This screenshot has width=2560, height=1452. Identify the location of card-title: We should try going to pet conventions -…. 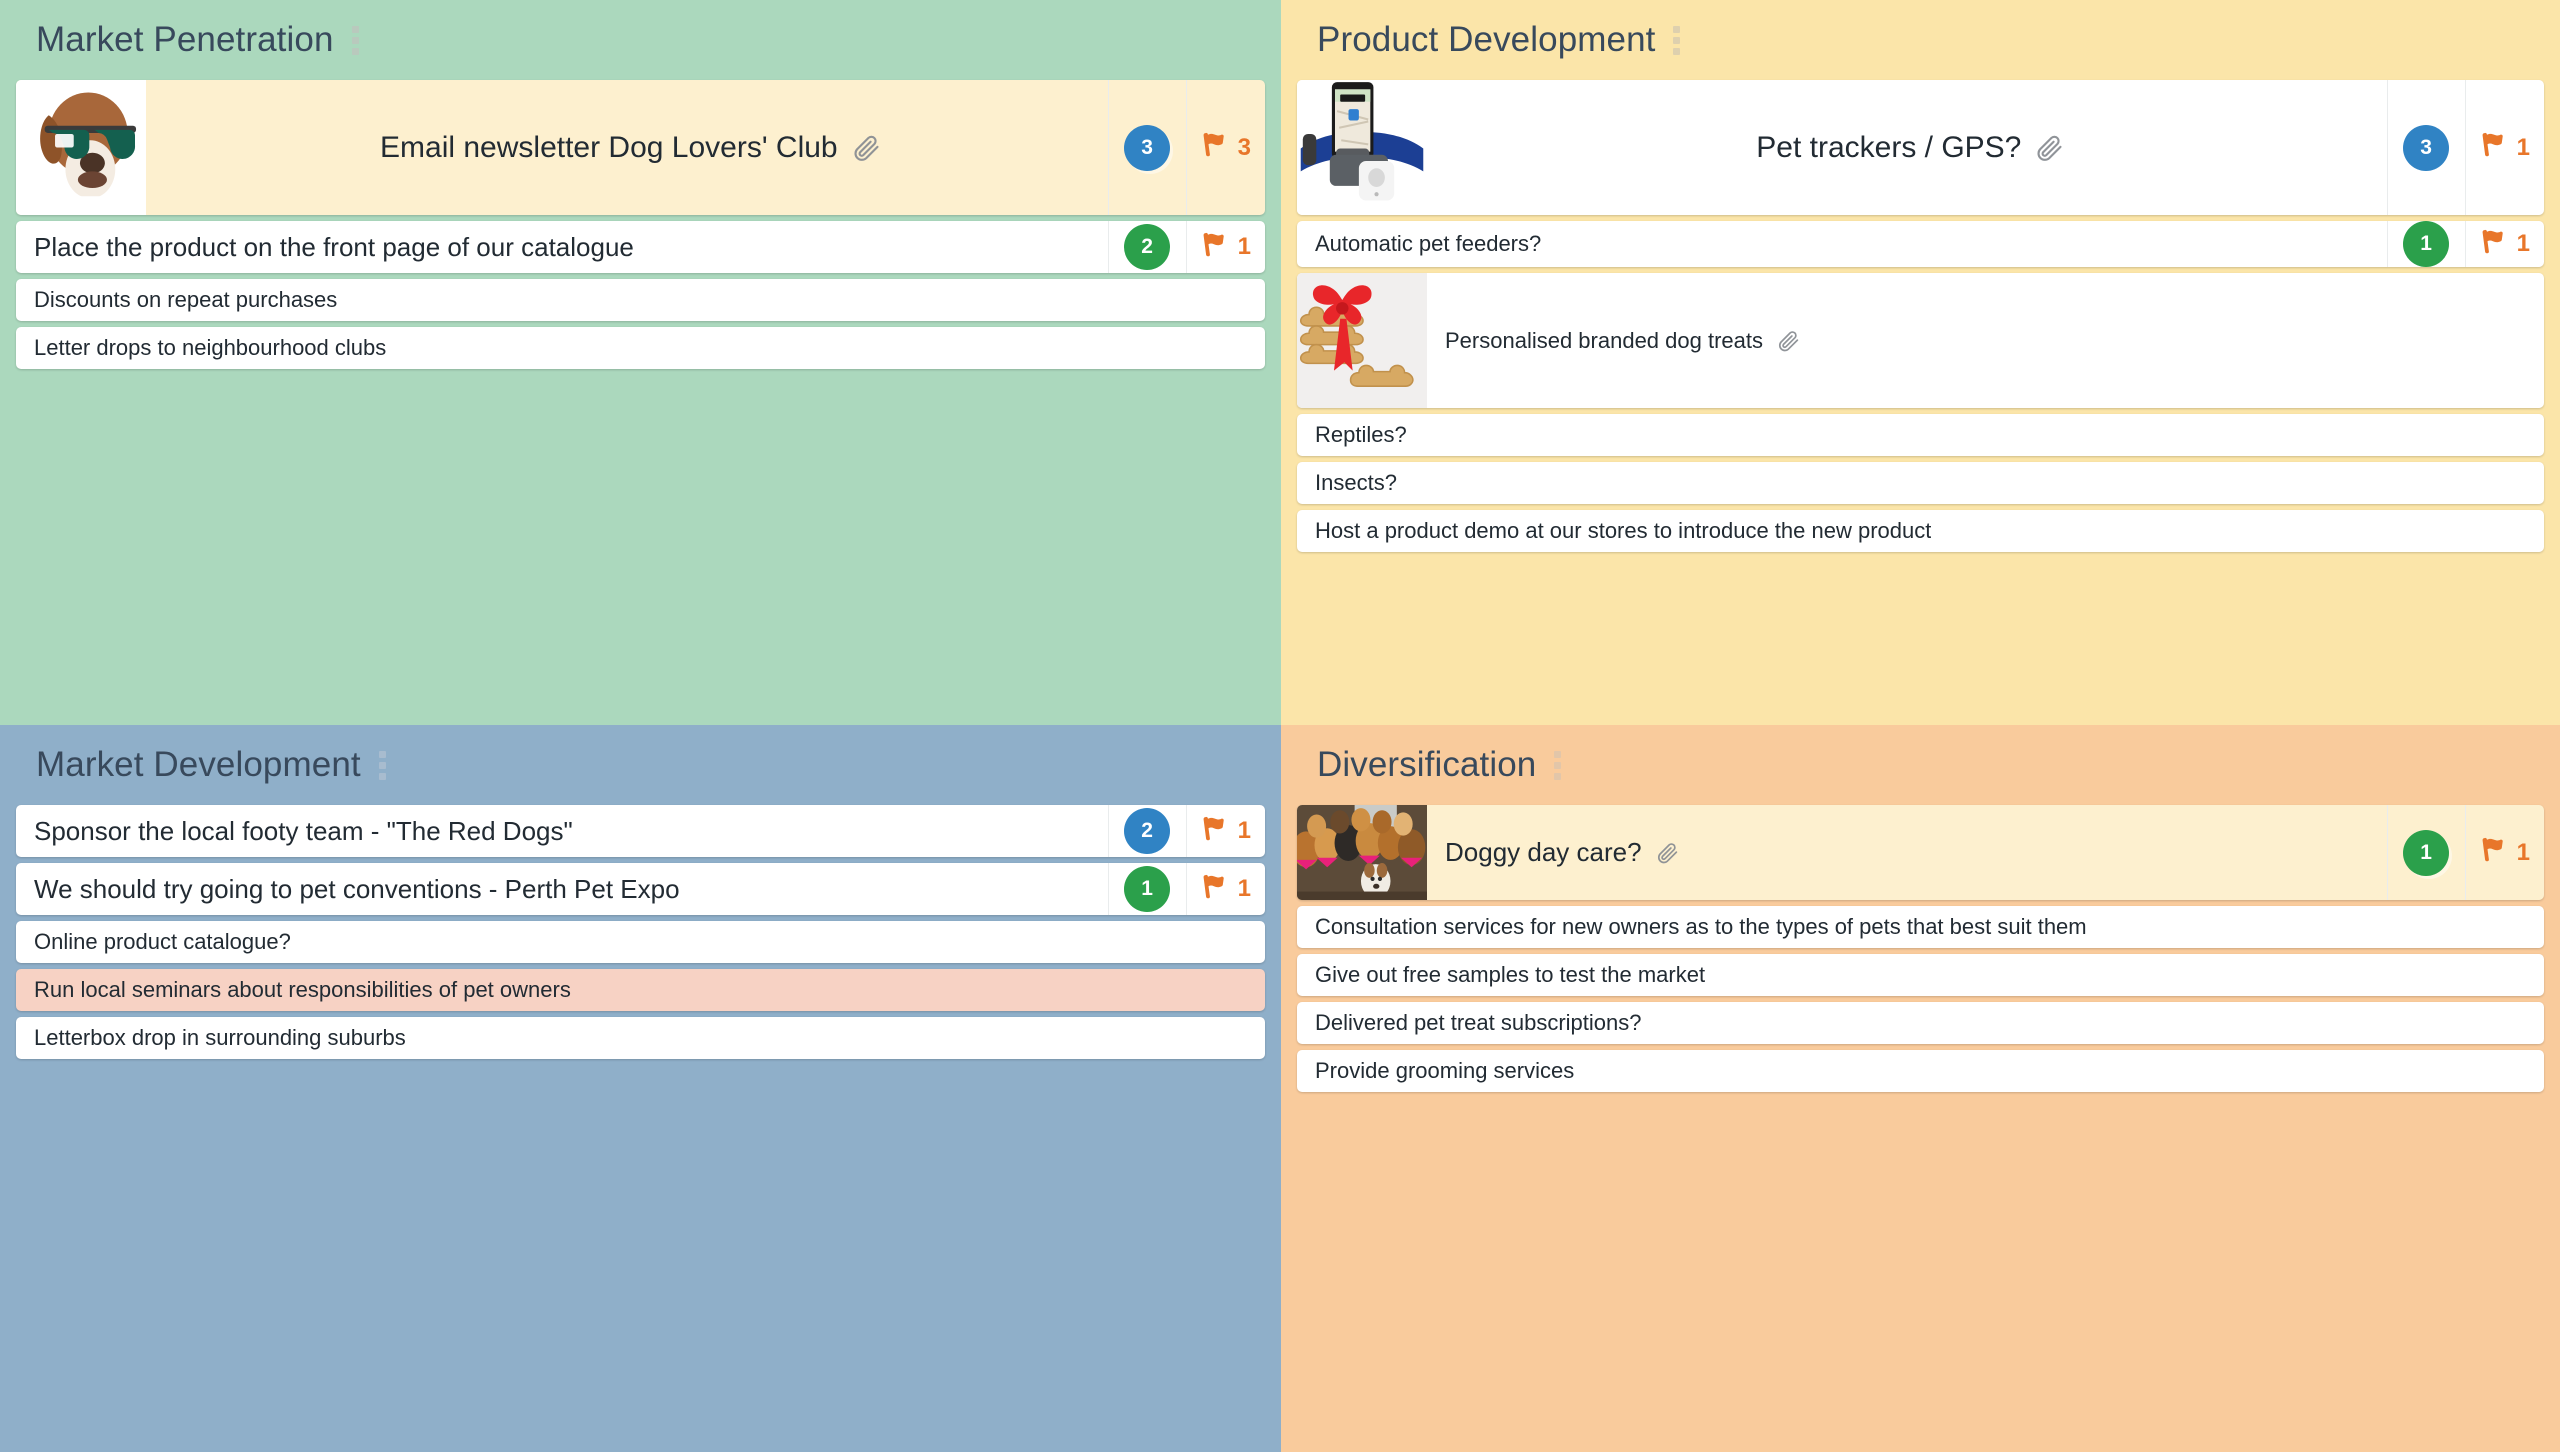
(357, 888).